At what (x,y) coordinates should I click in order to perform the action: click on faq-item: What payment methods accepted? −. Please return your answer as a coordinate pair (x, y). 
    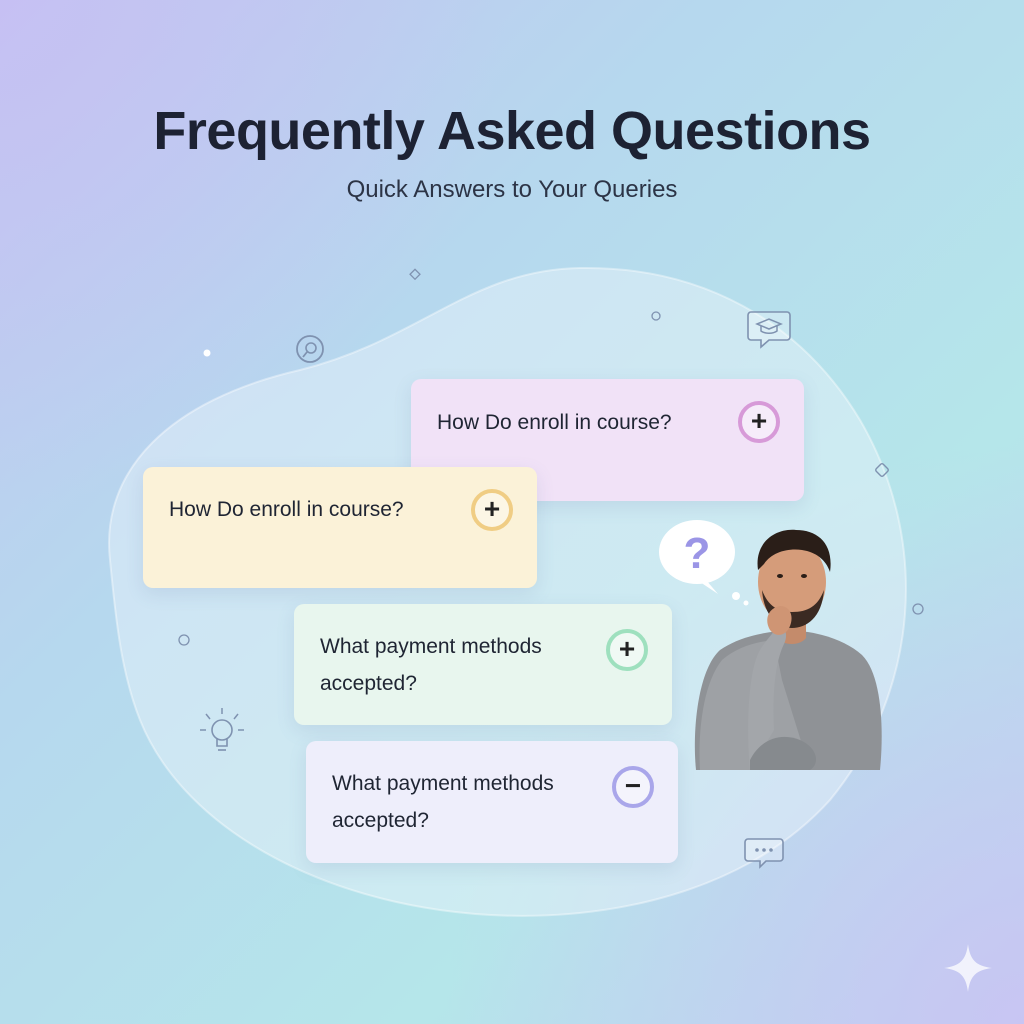
    Looking at the image, I should click on (492, 802).